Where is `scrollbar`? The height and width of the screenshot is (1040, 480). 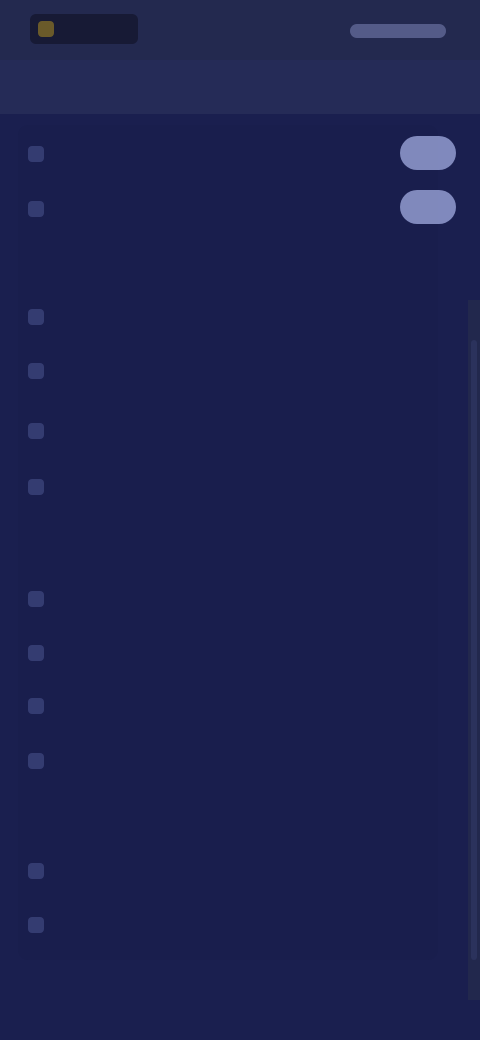
scrollbar is located at coordinates (474, 650).